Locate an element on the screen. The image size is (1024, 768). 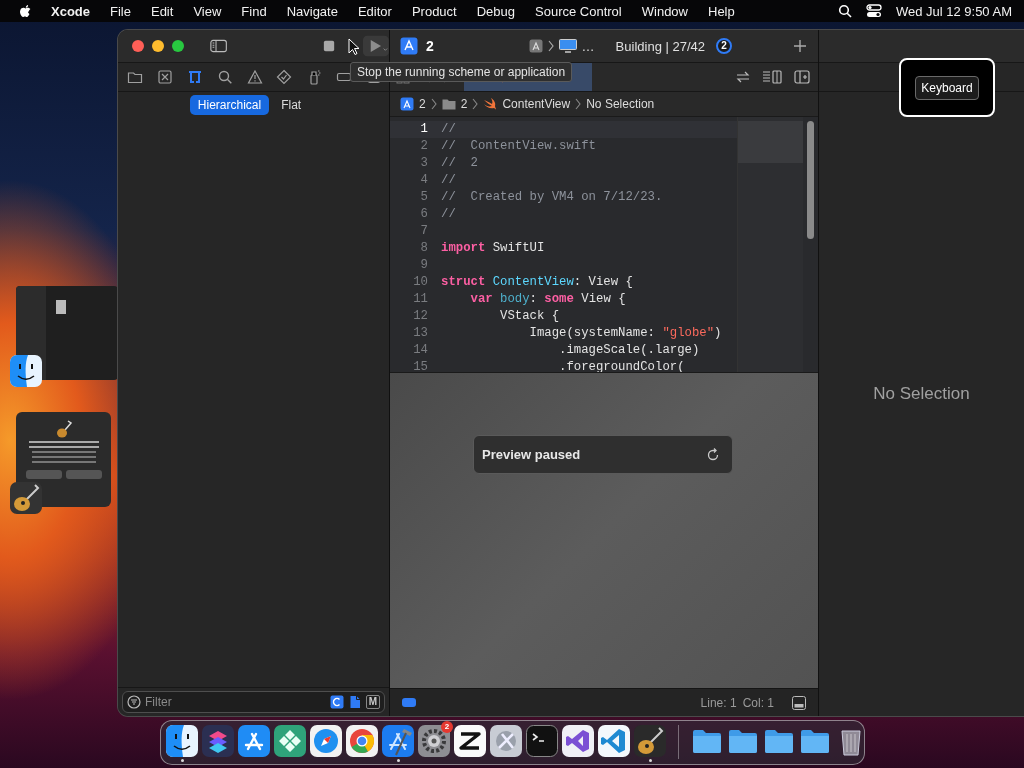
code-line: VStack { is located at coordinates (529, 316).